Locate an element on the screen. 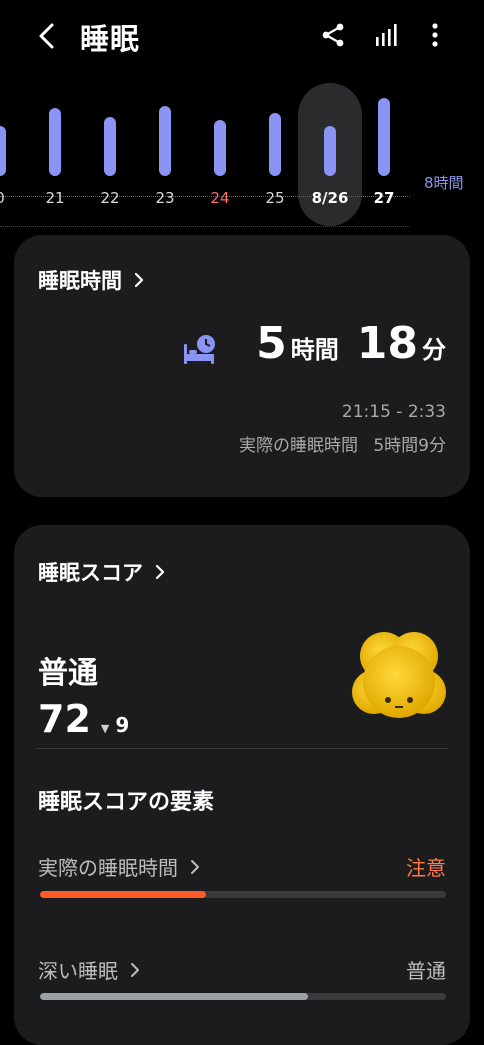 The height and width of the screenshot is (1045, 484). actual-sleep-label: 実際の睡眠時間 is located at coordinates (298, 446).